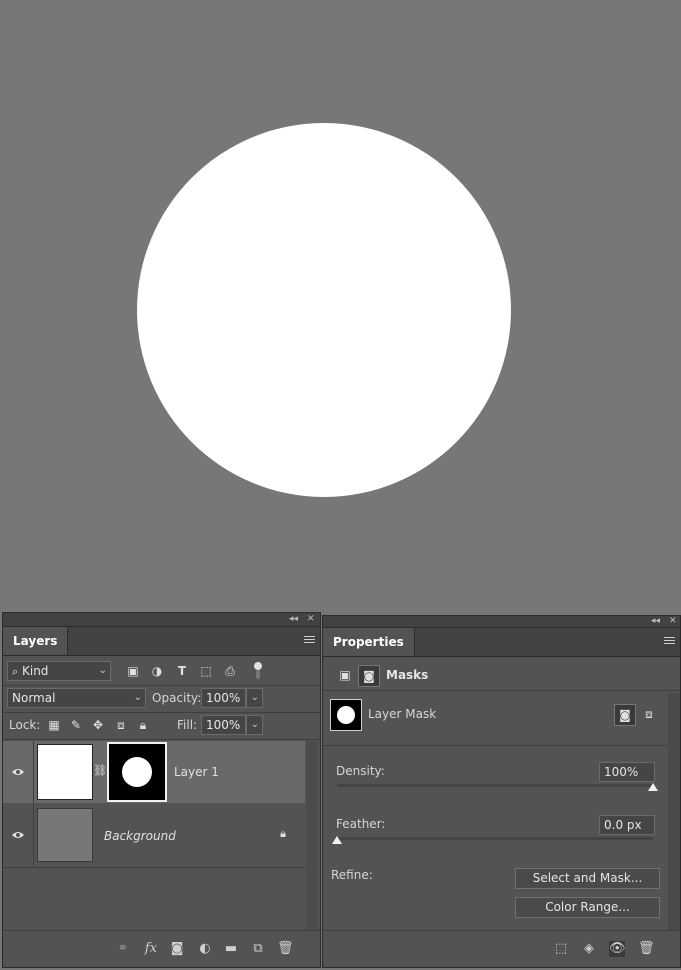  Describe the element at coordinates (501, 642) in the screenshot. I see `properties-tab-bar: Properties` at that location.